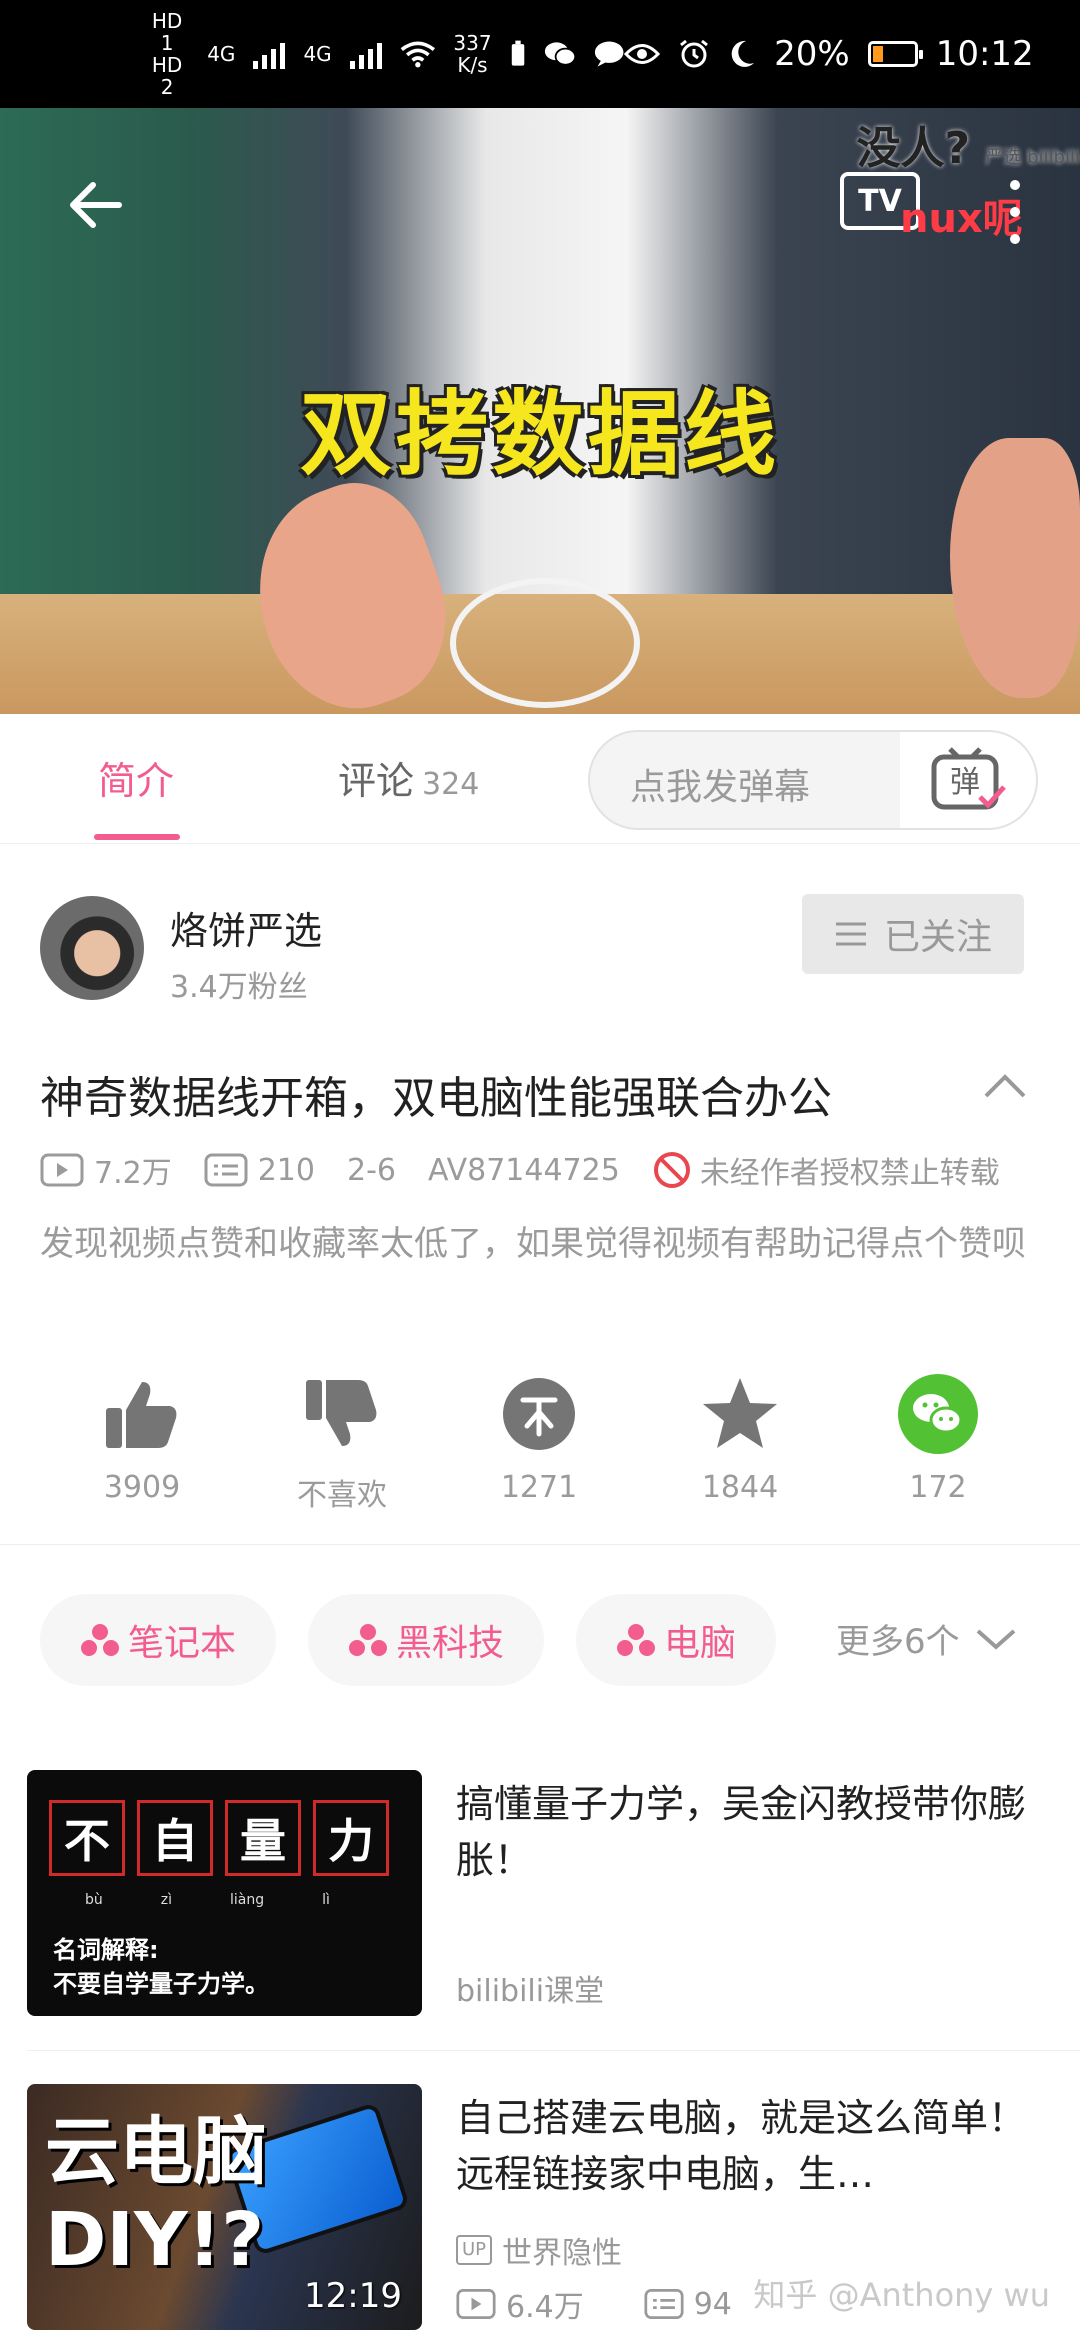 Image resolution: width=1080 pixels, height=2340 pixels. Describe the element at coordinates (161, 1984) in the screenshot. I see `thumb1-line2: 不要自学量子力学。` at that location.